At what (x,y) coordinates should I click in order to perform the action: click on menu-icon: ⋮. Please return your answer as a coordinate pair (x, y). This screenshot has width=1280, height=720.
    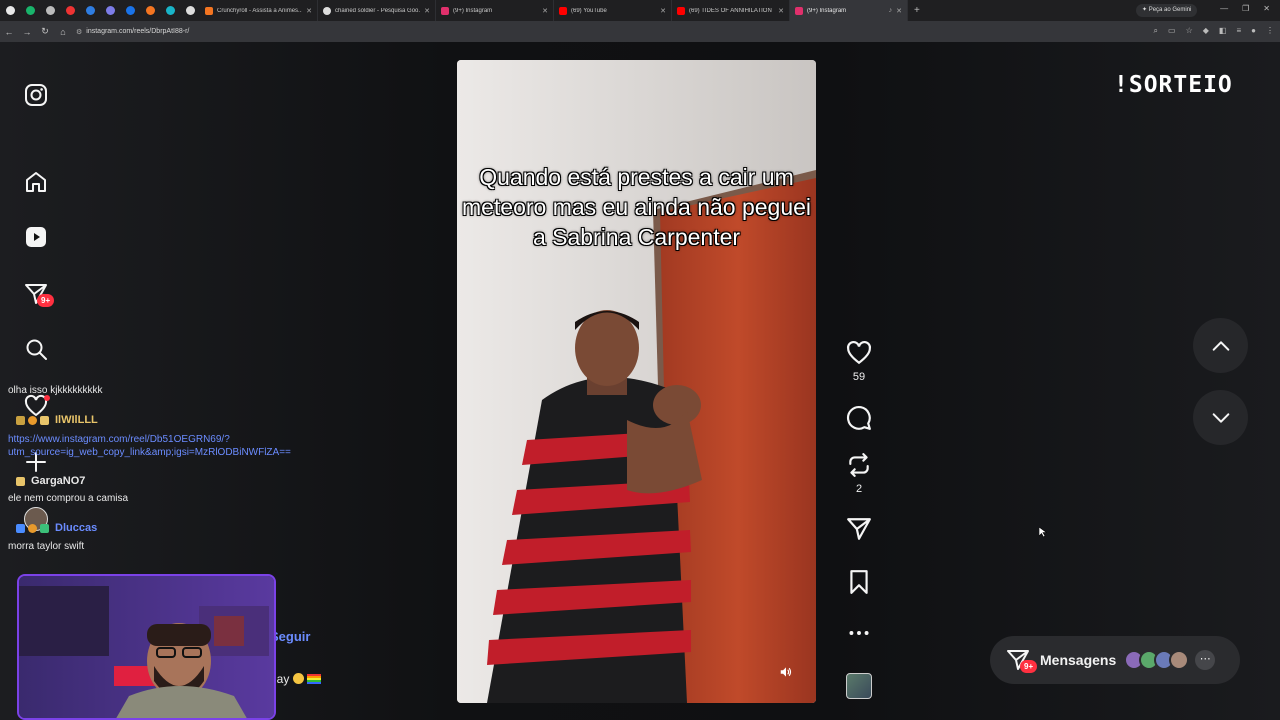
    Looking at the image, I should click on (1270, 31).